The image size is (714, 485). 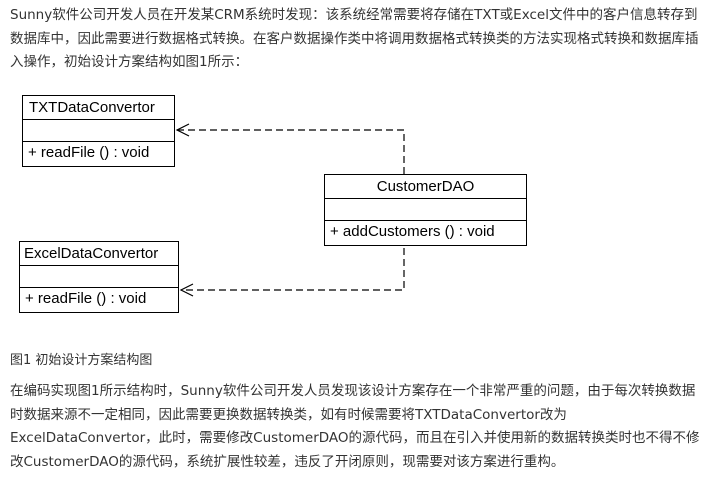 What do you see at coordinates (412, 231) in the screenshot?
I see `class-operation: + addCustomers () : void` at bounding box center [412, 231].